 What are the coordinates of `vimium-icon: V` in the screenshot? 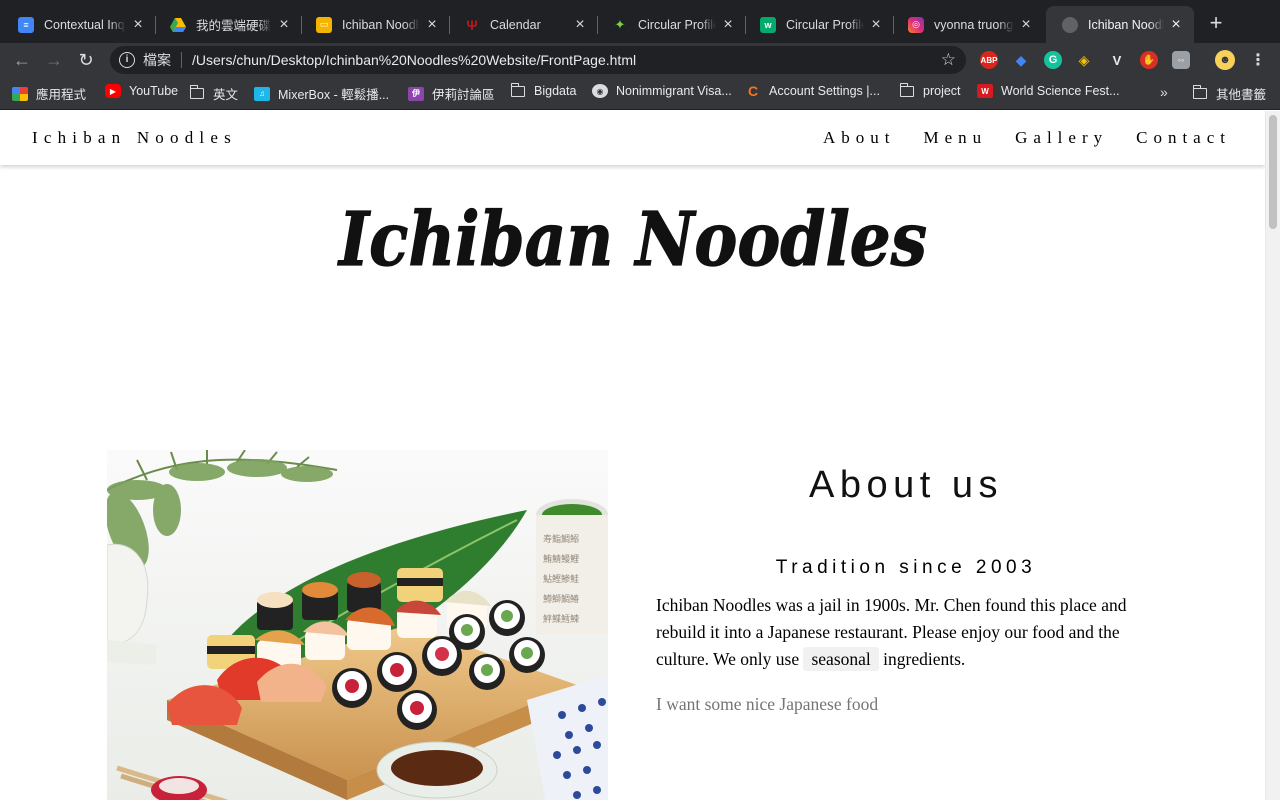 It's located at (1117, 60).